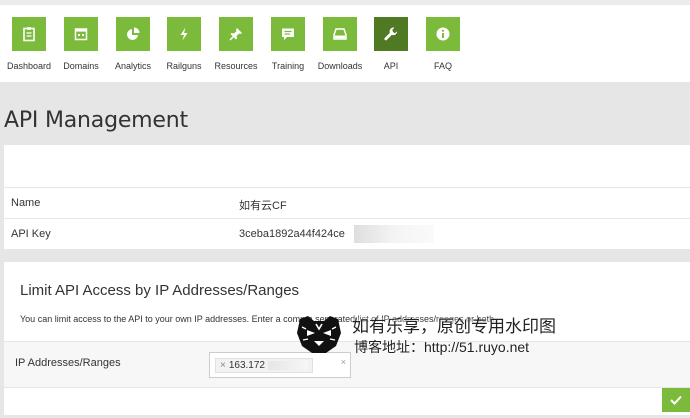 The height and width of the screenshot is (418, 690). I want to click on api-key-label: API Key, so click(31, 234).